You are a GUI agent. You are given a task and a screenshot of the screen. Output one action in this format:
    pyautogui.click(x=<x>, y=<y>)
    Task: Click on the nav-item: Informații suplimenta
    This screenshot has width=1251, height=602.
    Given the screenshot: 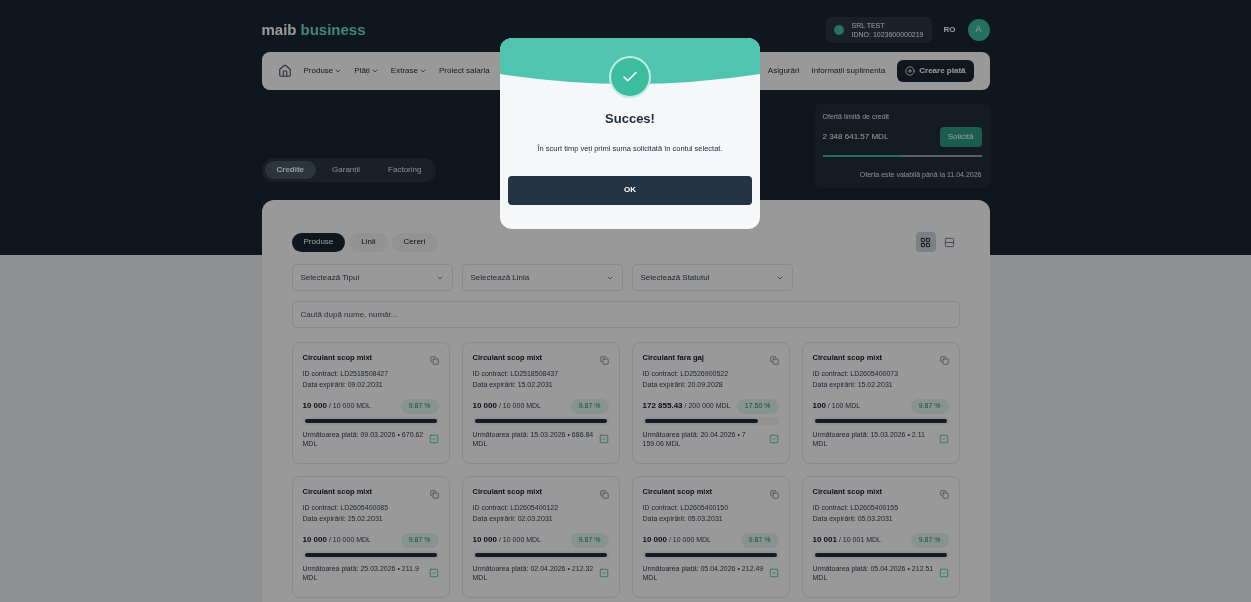 What is the action you would take?
    pyautogui.click(x=848, y=71)
    